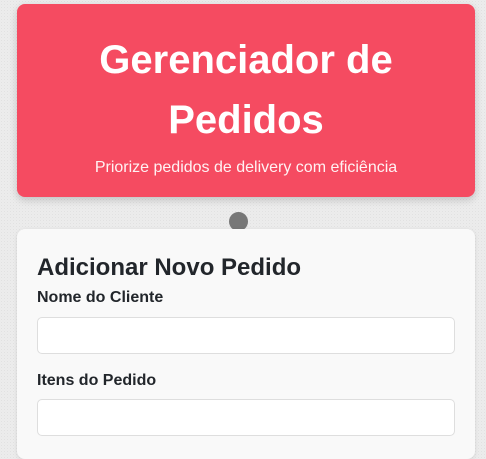 The width and height of the screenshot is (486, 459). What do you see at coordinates (100, 297) in the screenshot?
I see `customer-name-label: Nome do Cliente` at bounding box center [100, 297].